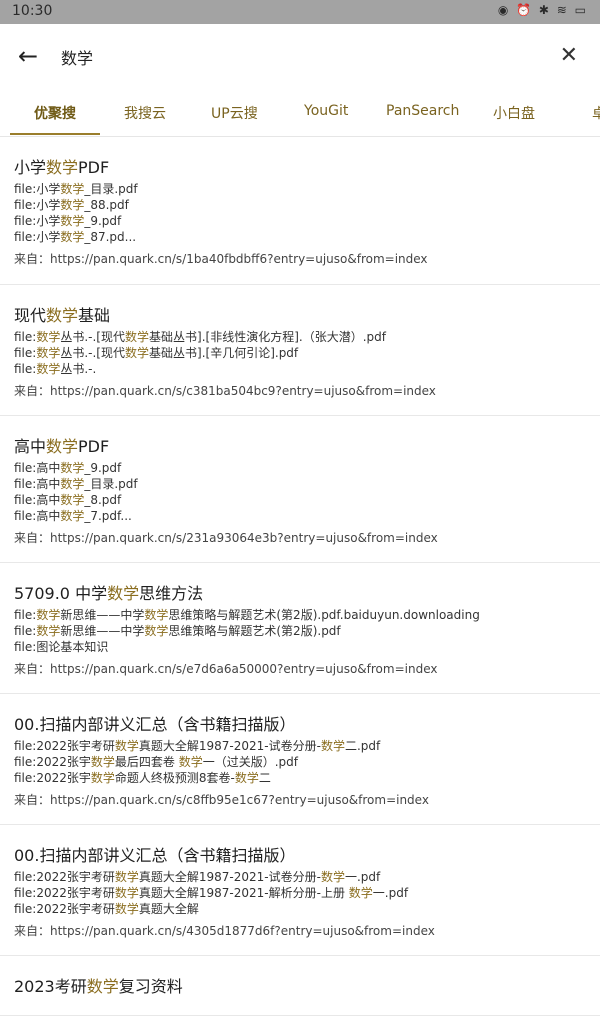 The height and width of the screenshot is (1016, 600). I want to click on result-file-line: file:高中数学_8.pdf, so click(68, 500).